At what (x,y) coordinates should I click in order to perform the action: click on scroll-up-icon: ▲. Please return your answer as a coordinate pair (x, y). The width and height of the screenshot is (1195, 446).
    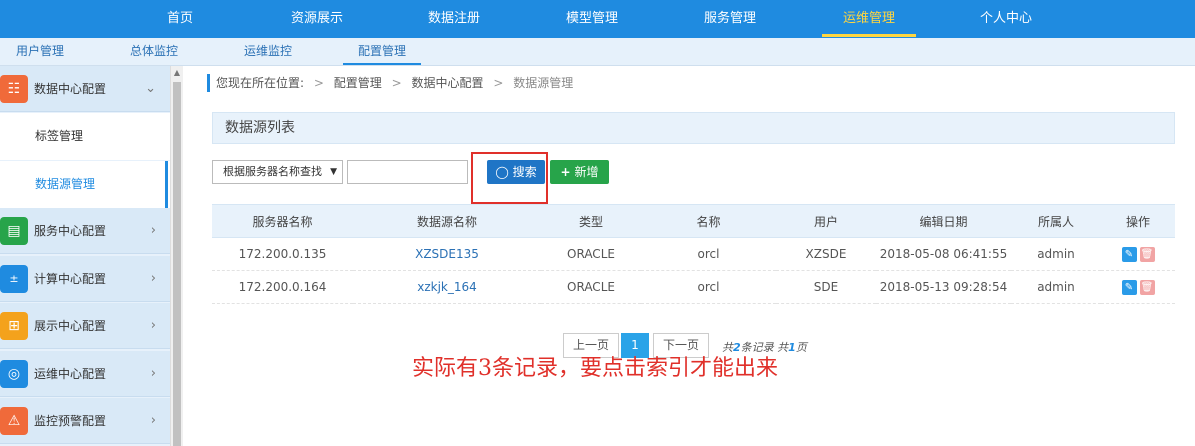
    Looking at the image, I should click on (177, 73).